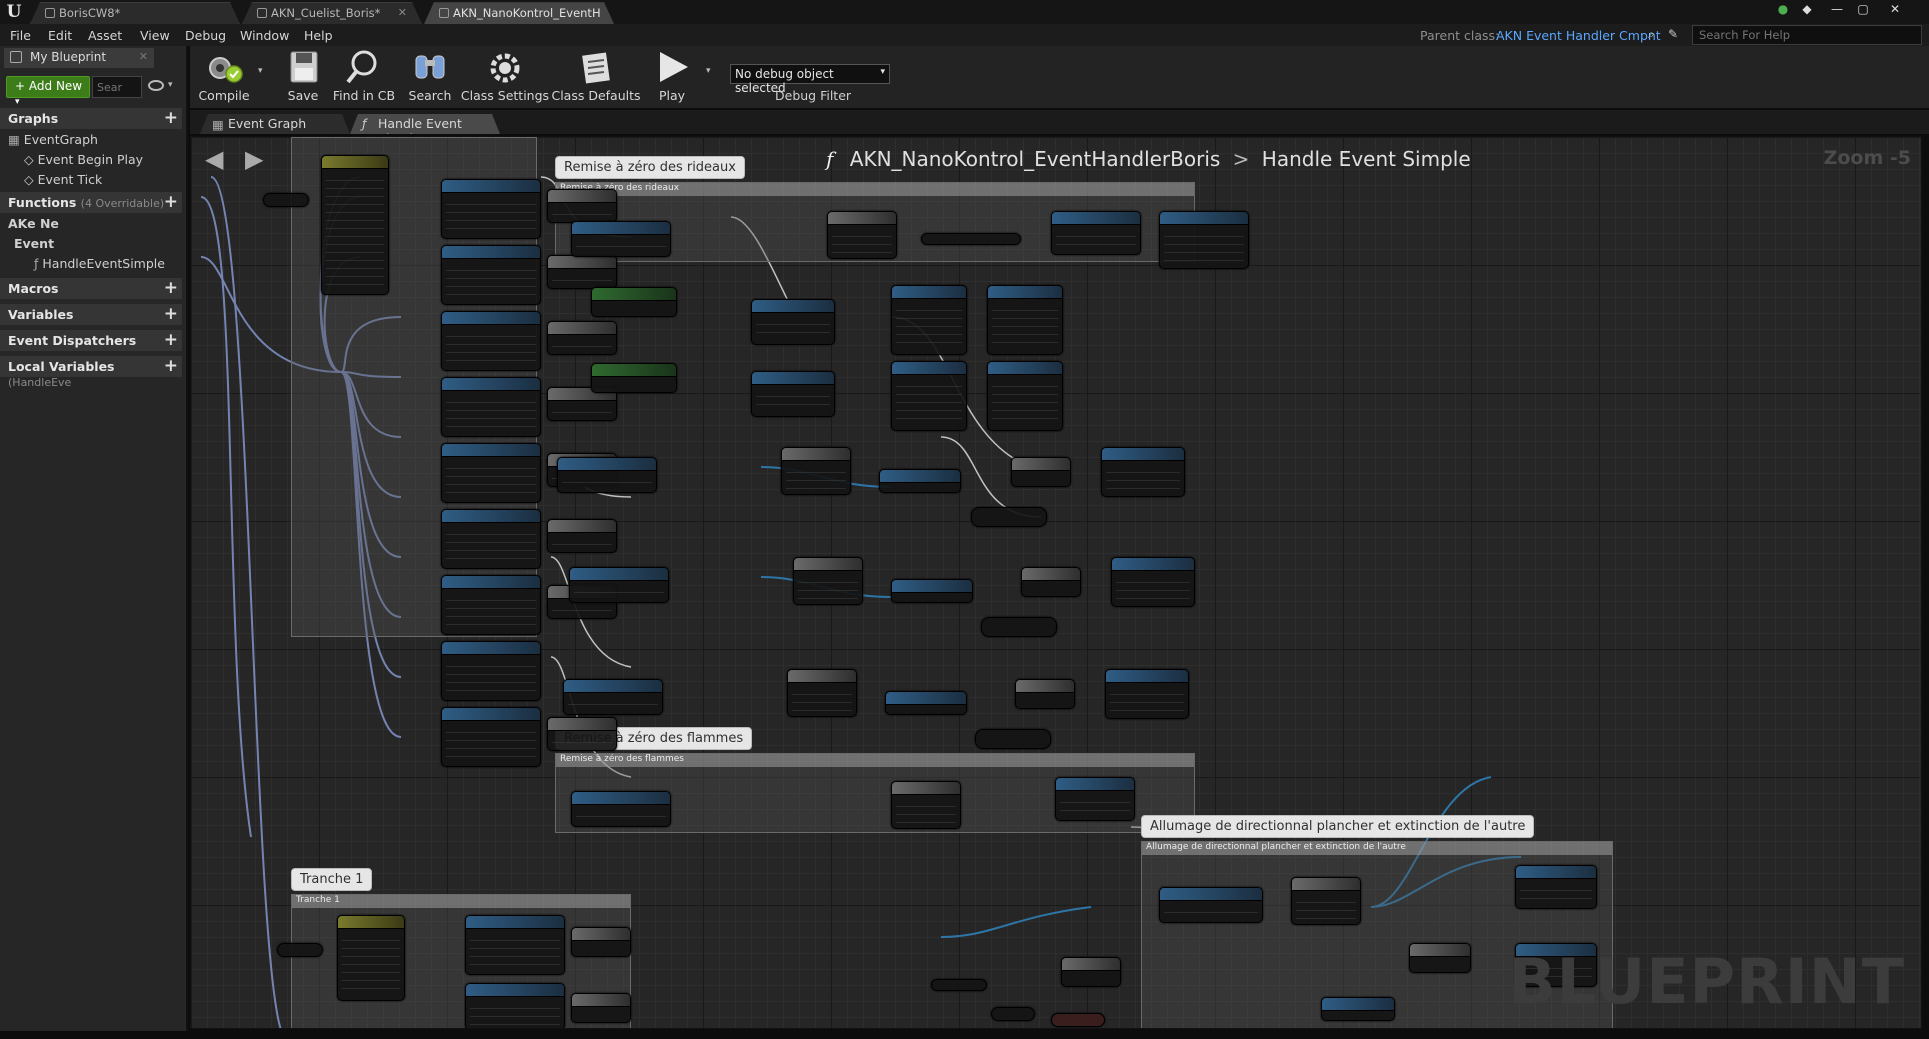 The image size is (1929, 1039). Describe the element at coordinates (596, 75) in the screenshot. I see `class-defaults-button: Class Defaults` at that location.